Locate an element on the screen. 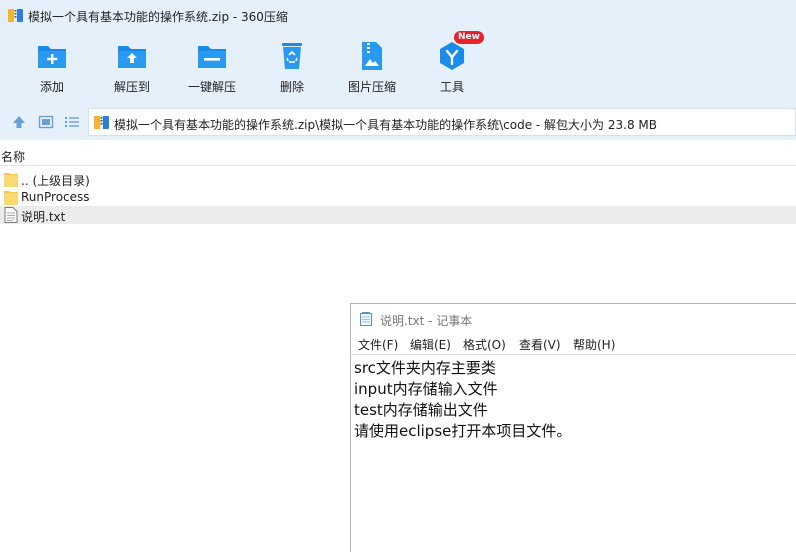 This screenshot has width=796, height=552. add-button: 添加 is located at coordinates (52, 69).